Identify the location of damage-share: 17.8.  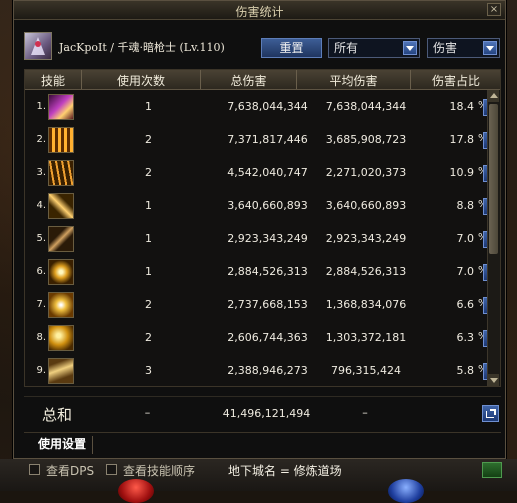
(462, 139).